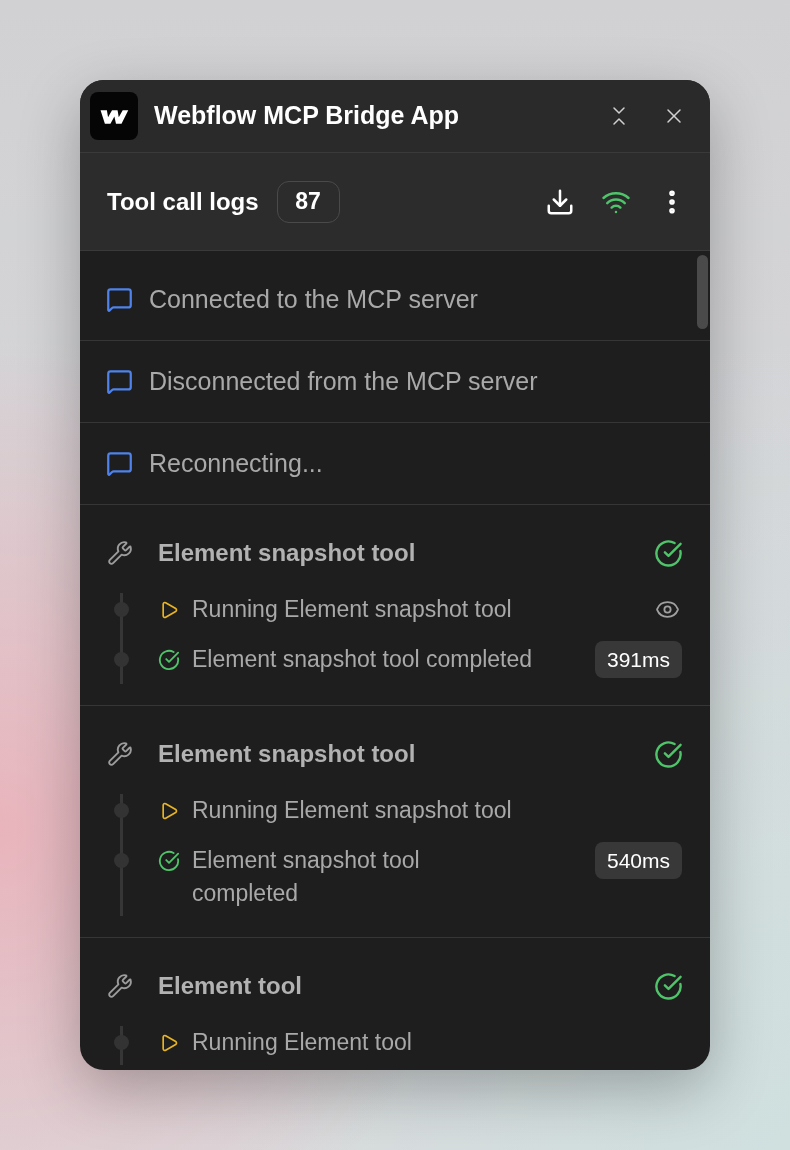  Describe the element at coordinates (638, 860) in the screenshot. I see `duration-badge: 540ms` at that location.